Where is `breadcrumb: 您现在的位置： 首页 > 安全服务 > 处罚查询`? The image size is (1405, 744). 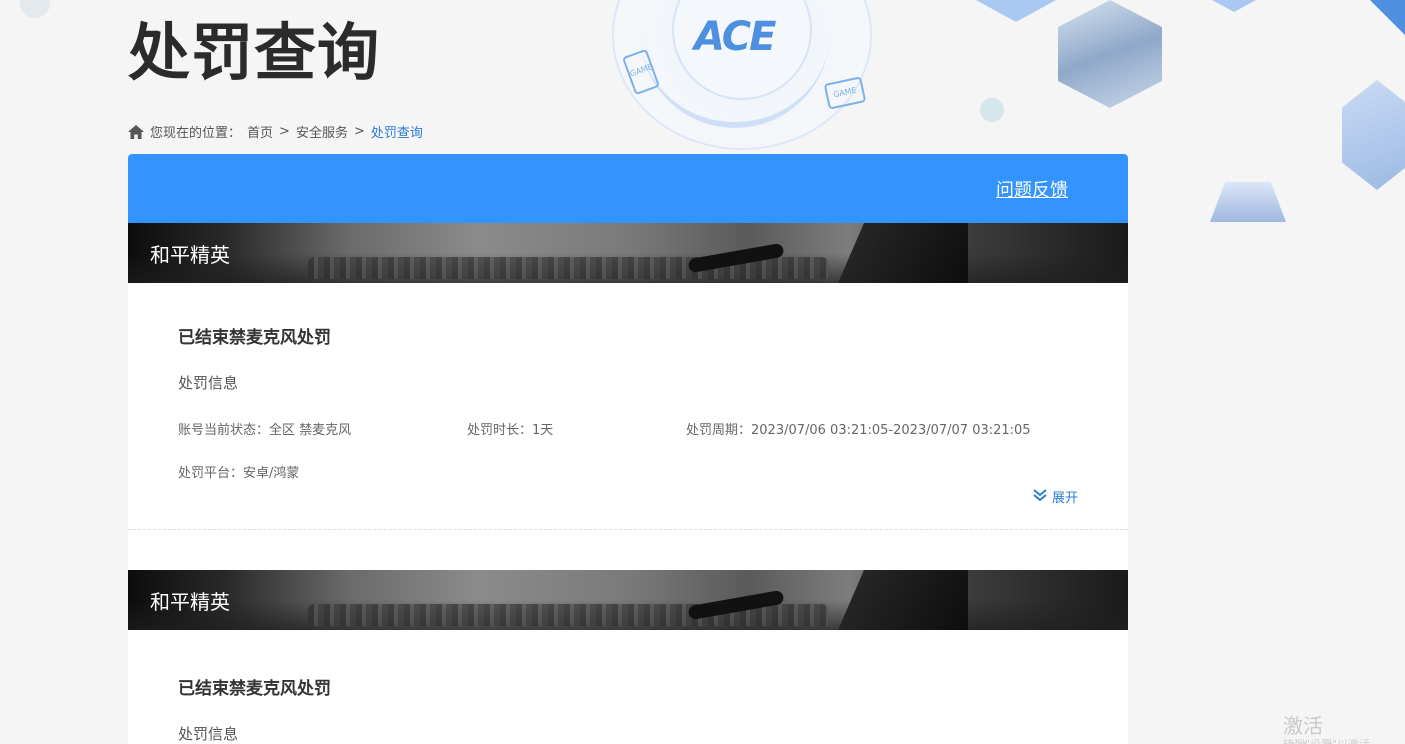
breadcrumb: 您现在的位置： 首页 > 安全服务 > 处罚查询 is located at coordinates (275, 131).